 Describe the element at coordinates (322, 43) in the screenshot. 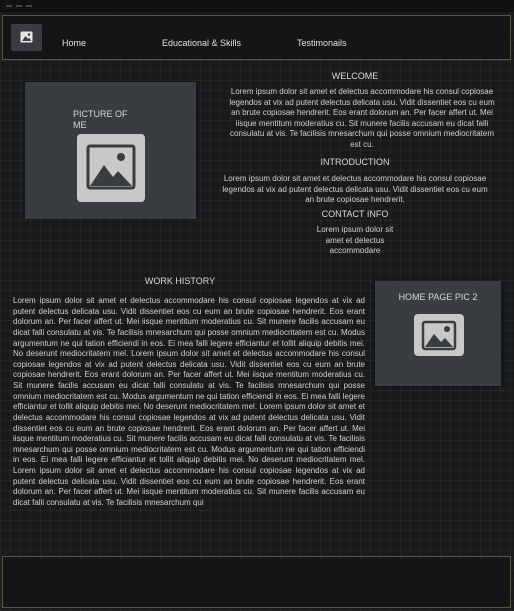

I see `nav-link-testimonials: Testimonails` at that location.